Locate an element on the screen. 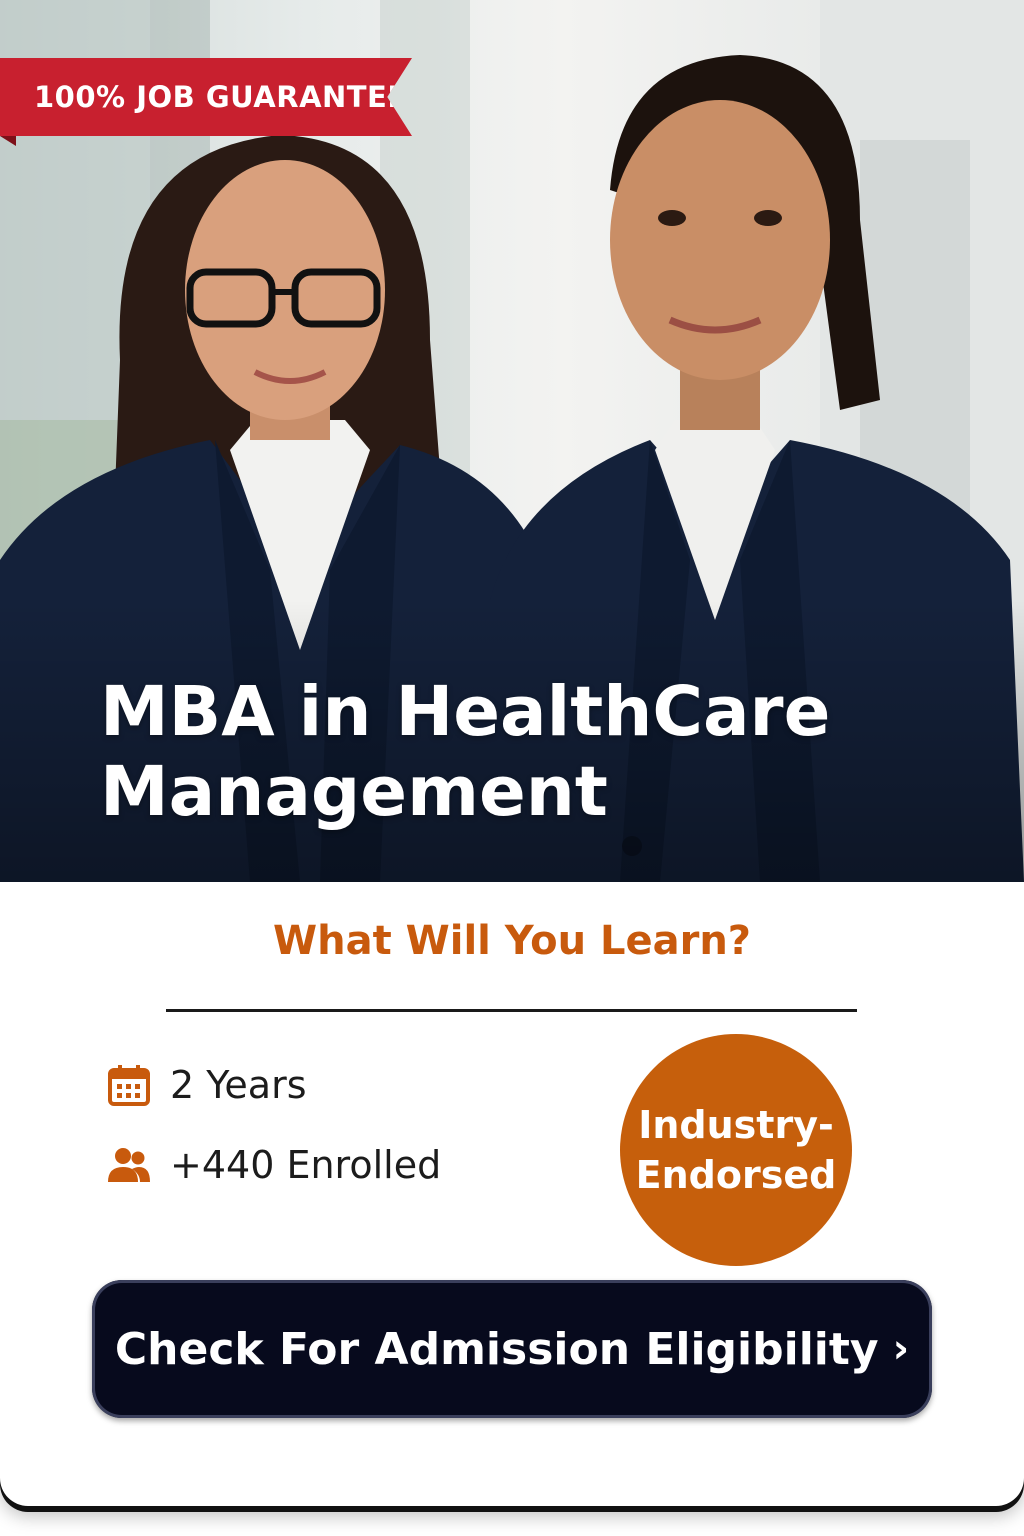  job-guarantee-ribbon: 100% JOB GUARANTEE is located at coordinates (206, 97).